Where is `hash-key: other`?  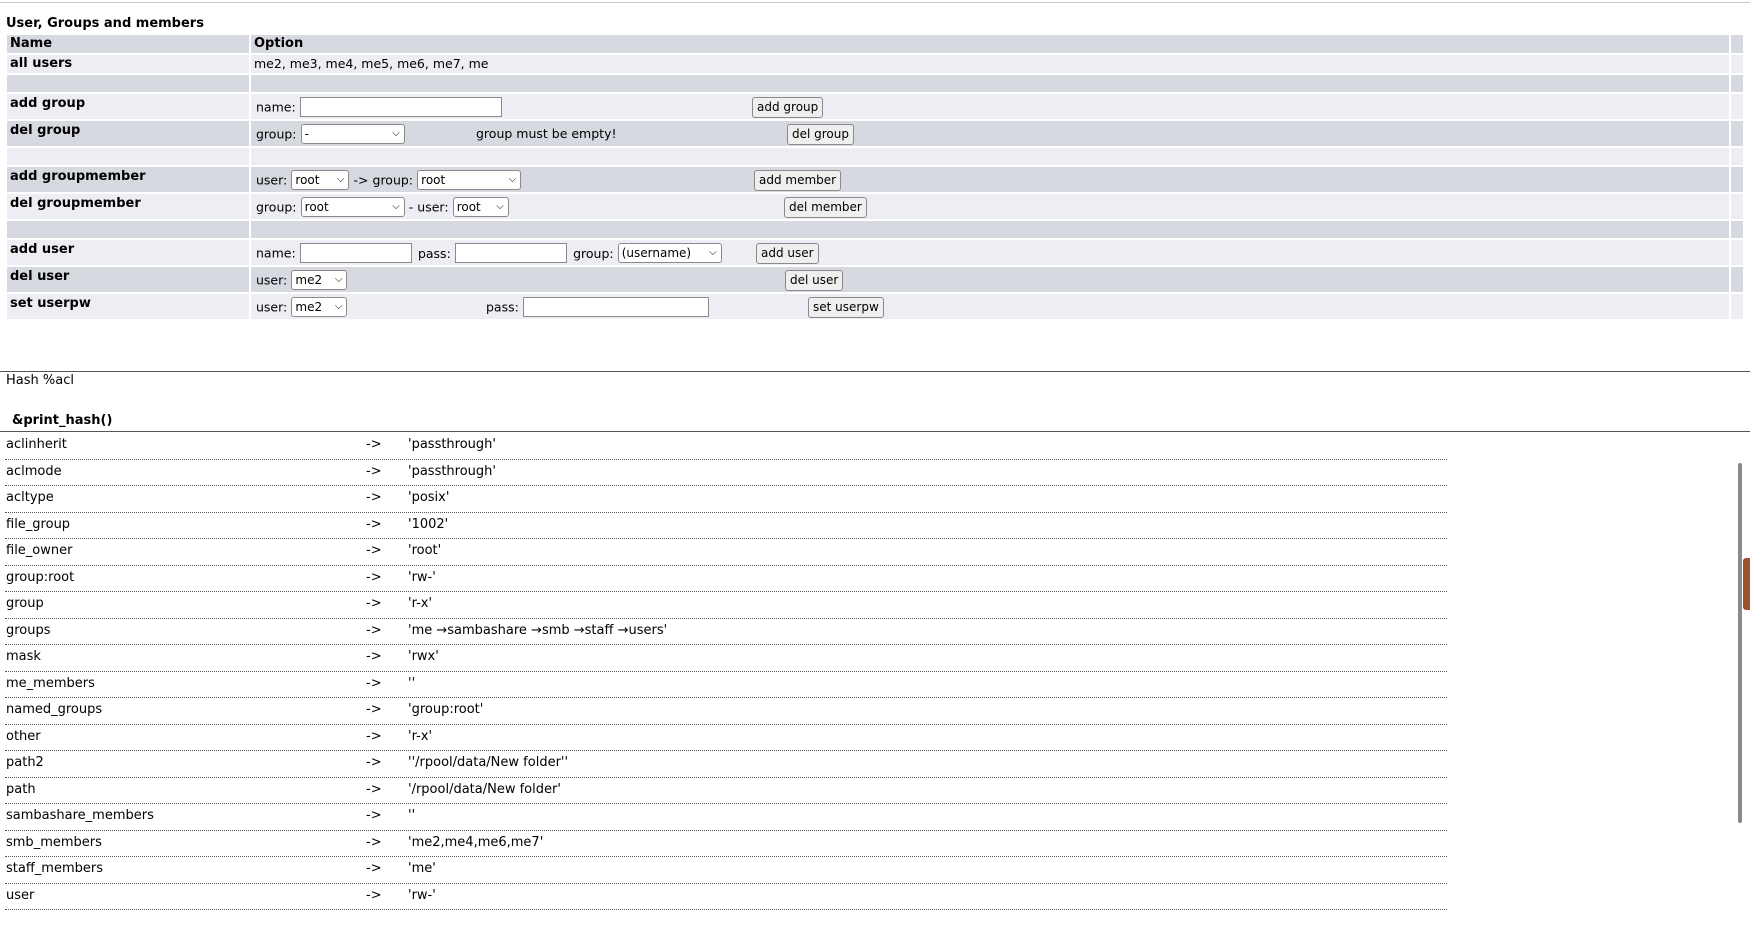 hash-key: other is located at coordinates (23, 736).